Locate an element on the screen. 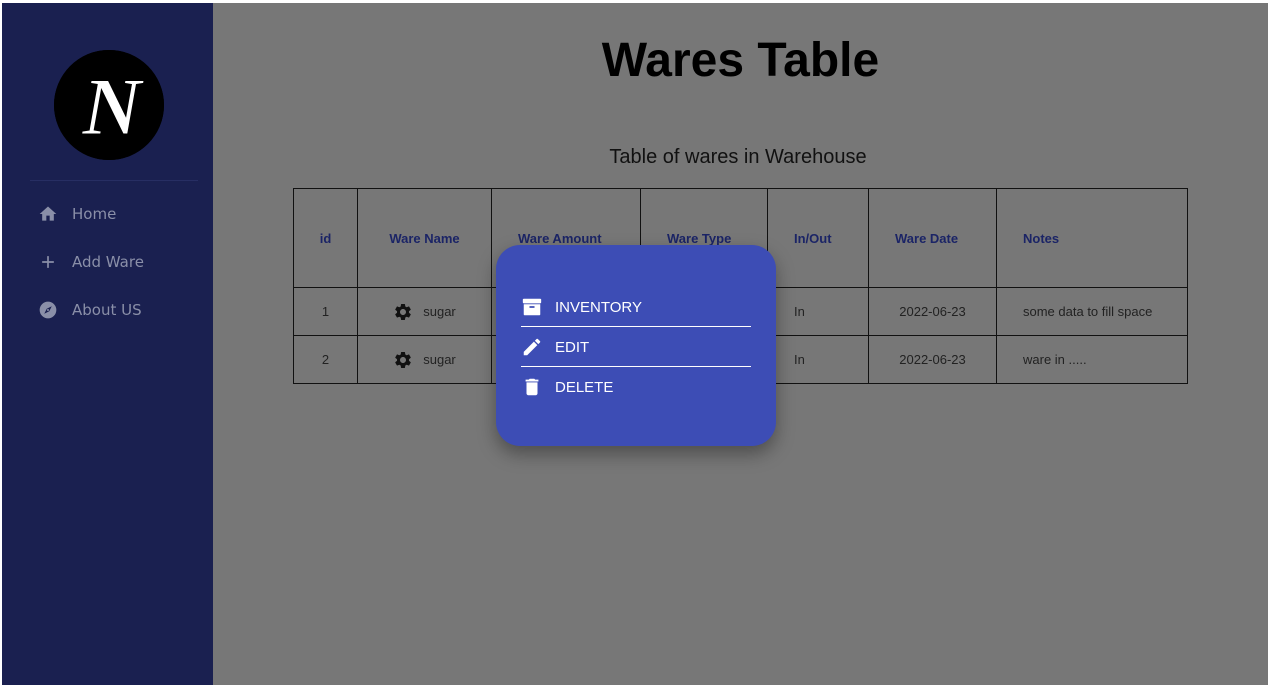 This screenshot has height=689, width=1275. table-caption: Table of wares in Warehouse is located at coordinates (738, 157).